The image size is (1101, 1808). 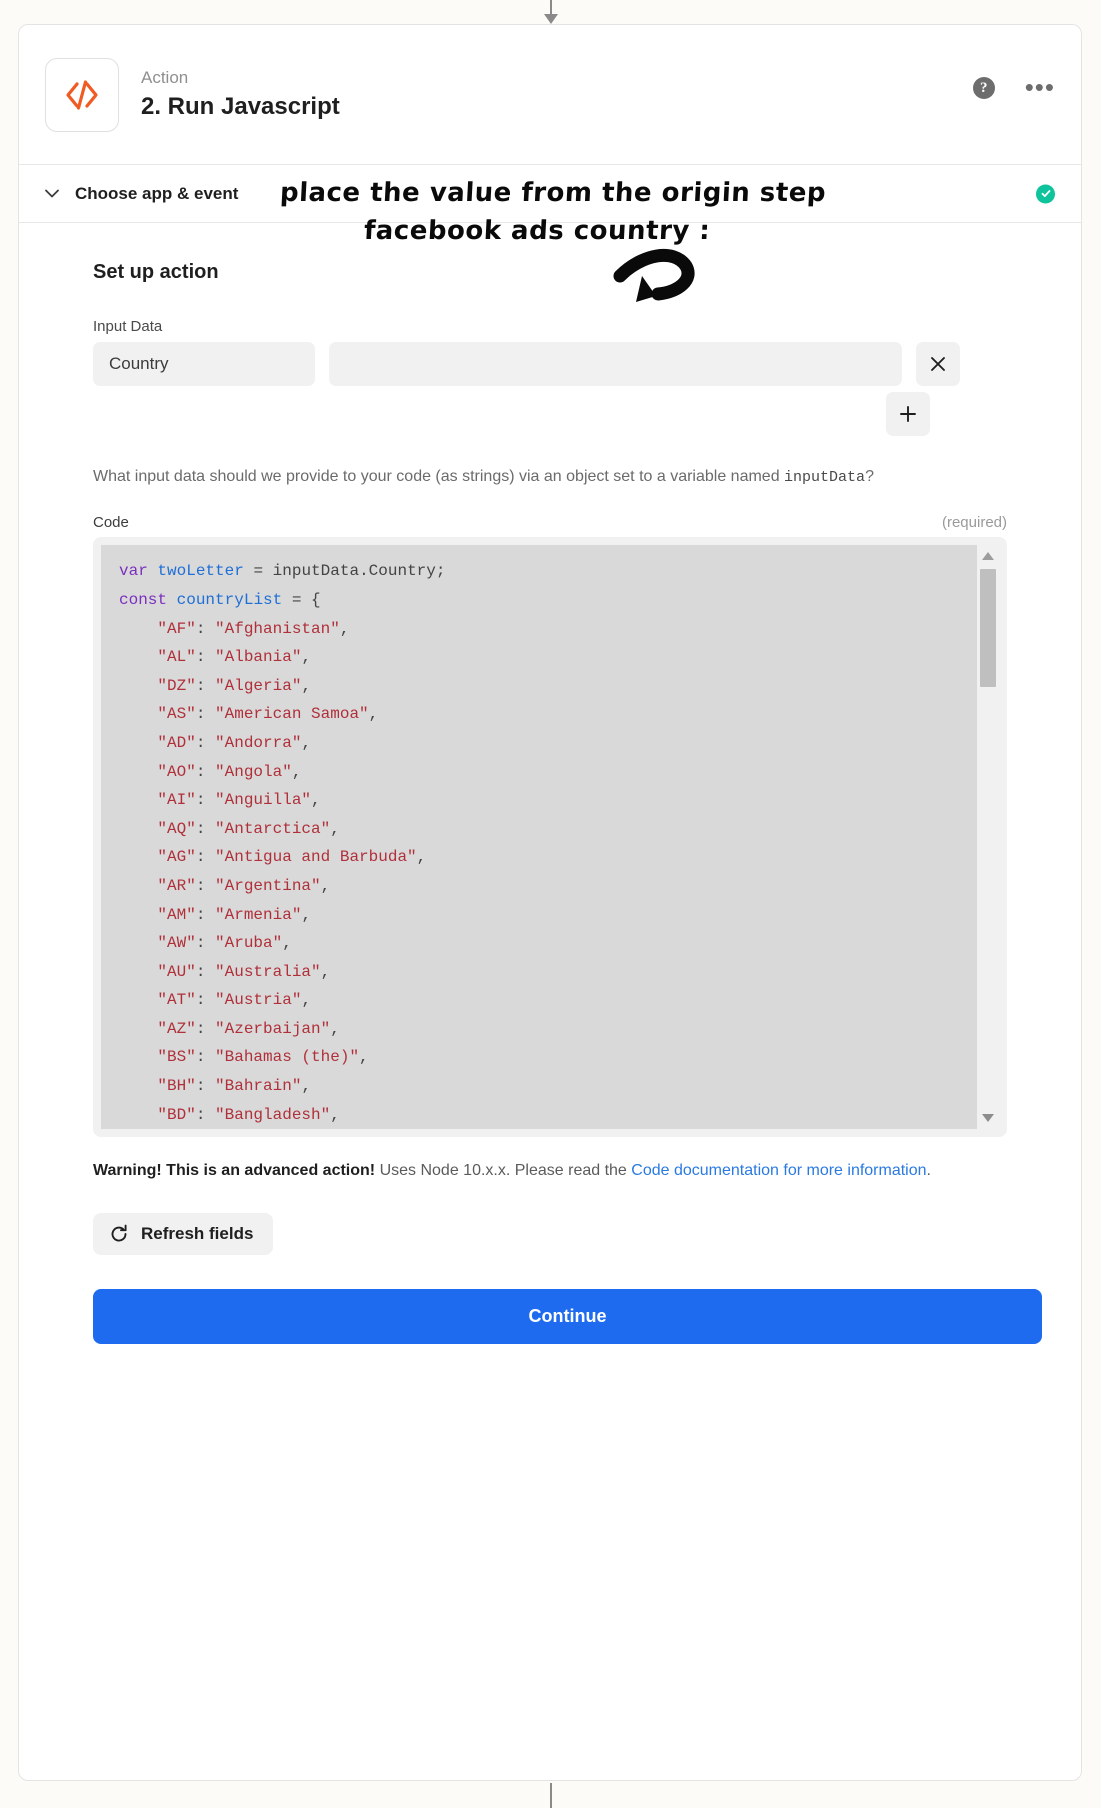 What do you see at coordinates (244, 885) in the screenshot?
I see `code-line: "AR": "Argentina",` at bounding box center [244, 885].